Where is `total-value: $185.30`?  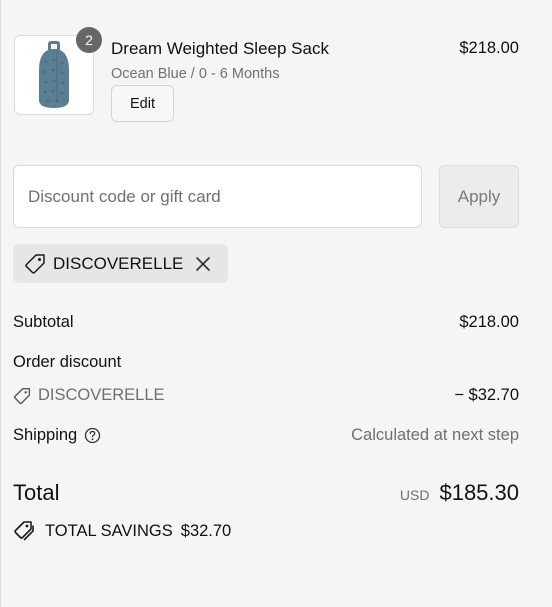 total-value: $185.30 is located at coordinates (479, 492).